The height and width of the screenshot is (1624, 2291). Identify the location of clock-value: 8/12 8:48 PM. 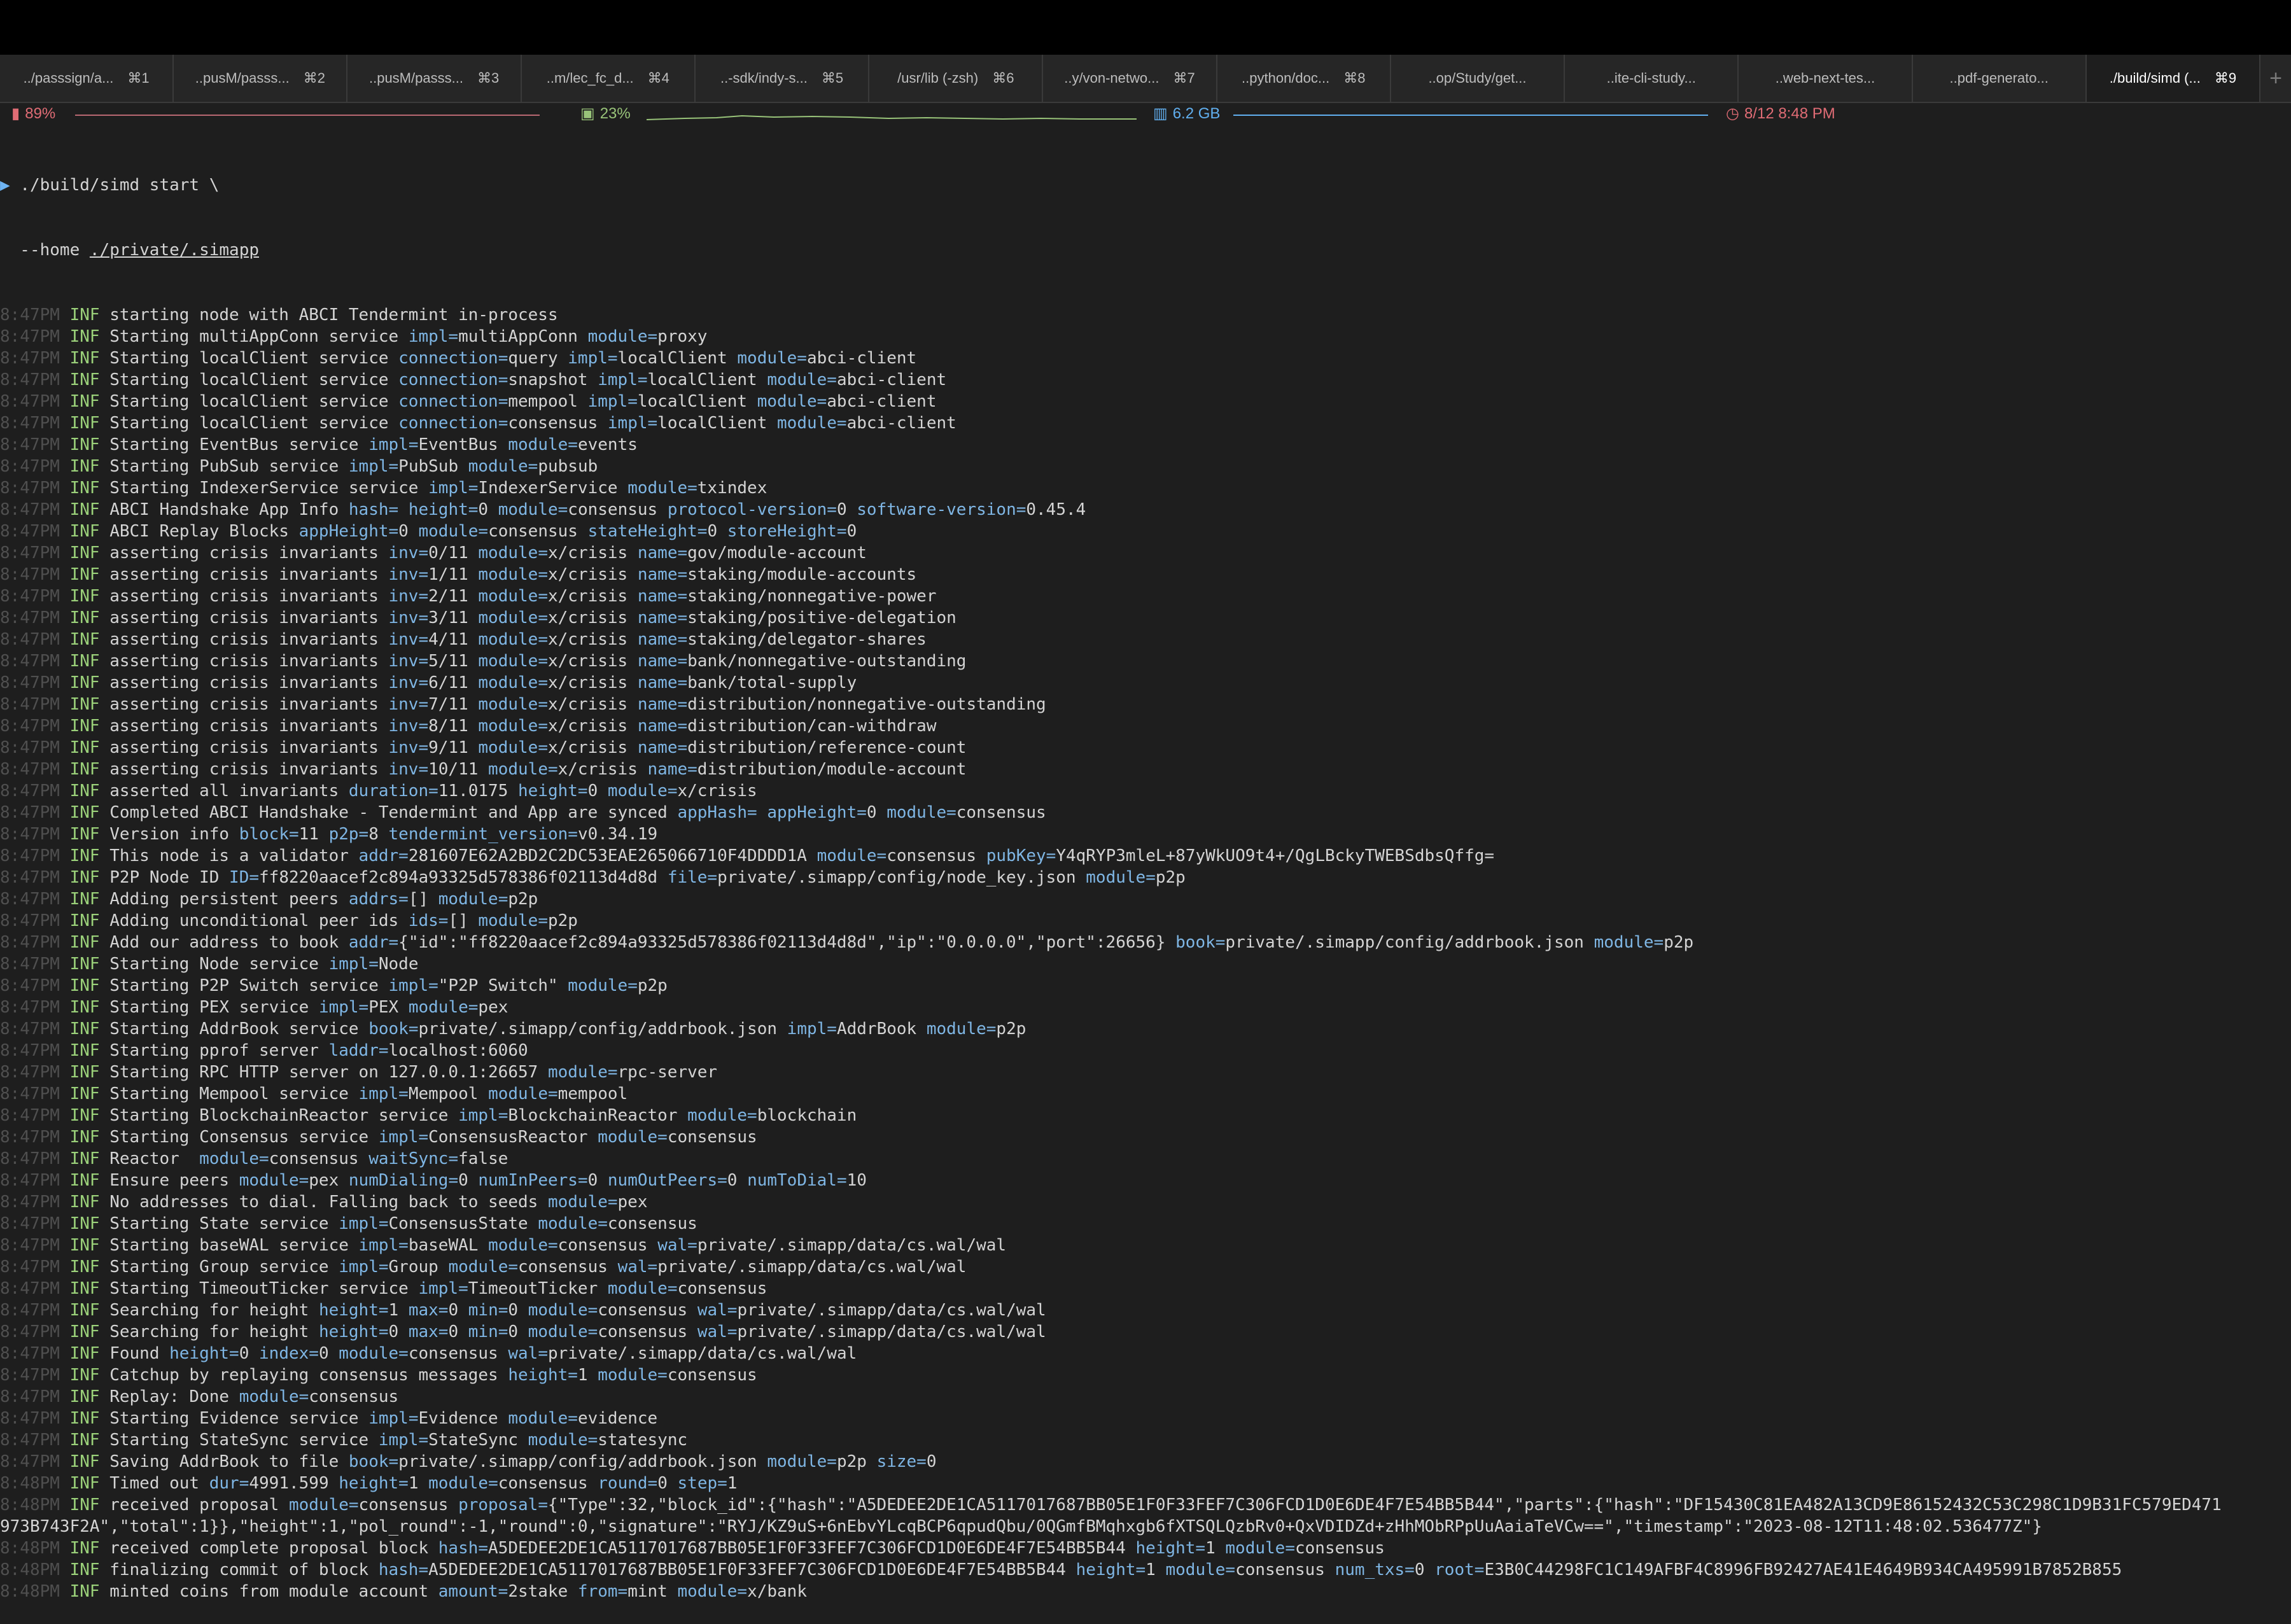
(1789, 113).